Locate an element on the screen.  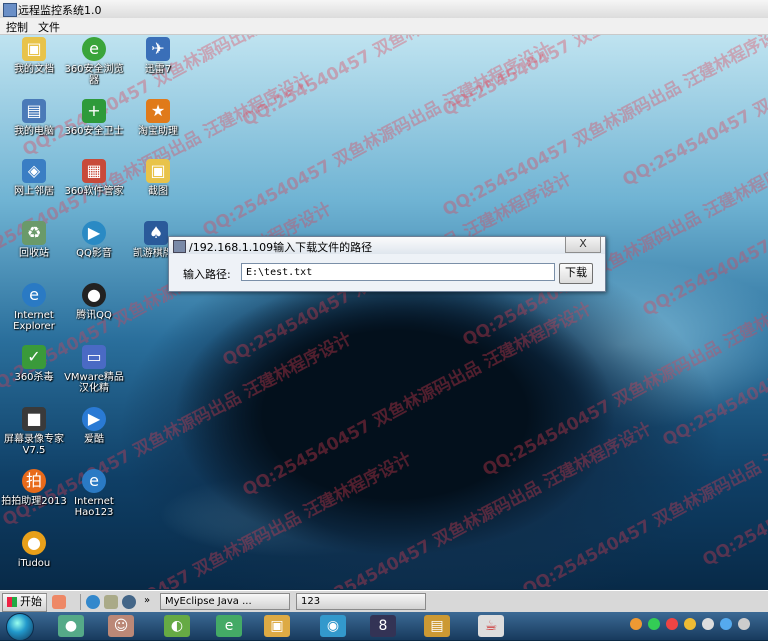
desktop-icon-360-safe: +360安全卫士 is located at coordinates (94, 118).